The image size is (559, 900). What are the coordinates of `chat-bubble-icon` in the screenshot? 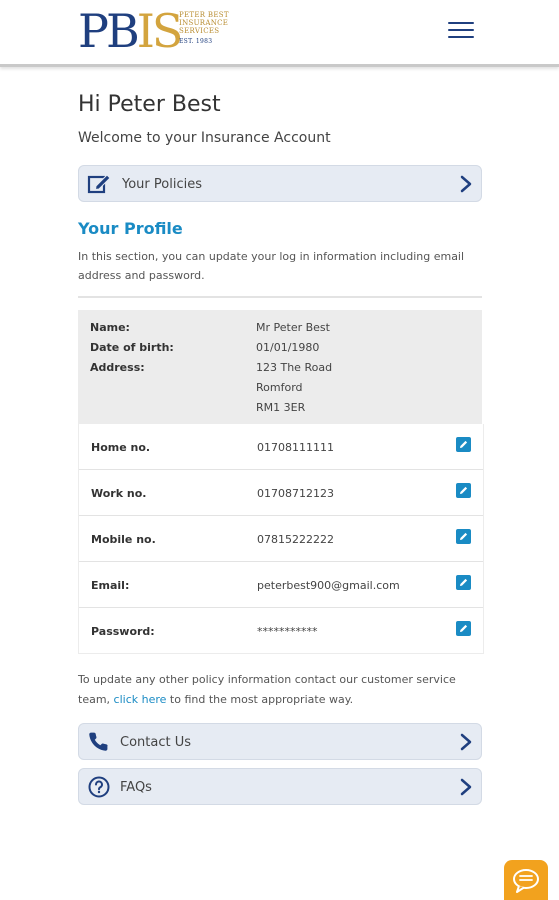 It's located at (526, 881).